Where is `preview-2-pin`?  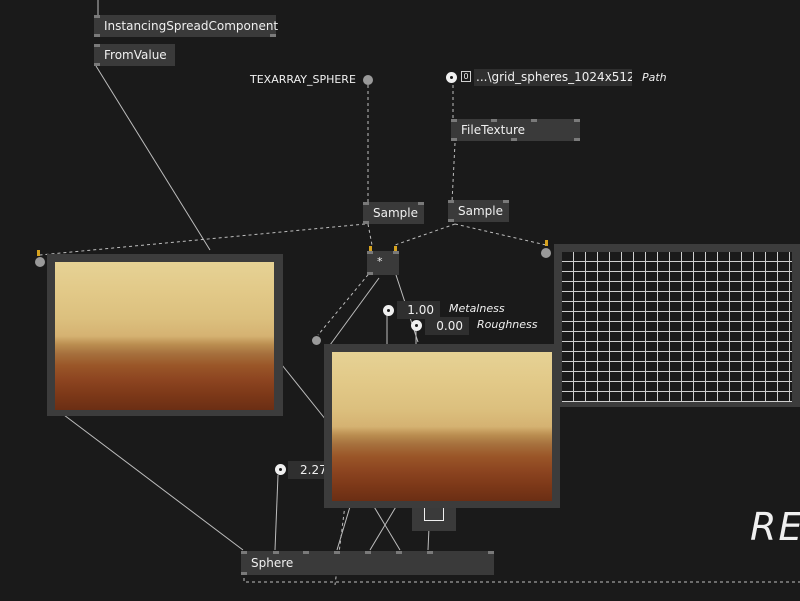
preview-2-pin is located at coordinates (316, 340).